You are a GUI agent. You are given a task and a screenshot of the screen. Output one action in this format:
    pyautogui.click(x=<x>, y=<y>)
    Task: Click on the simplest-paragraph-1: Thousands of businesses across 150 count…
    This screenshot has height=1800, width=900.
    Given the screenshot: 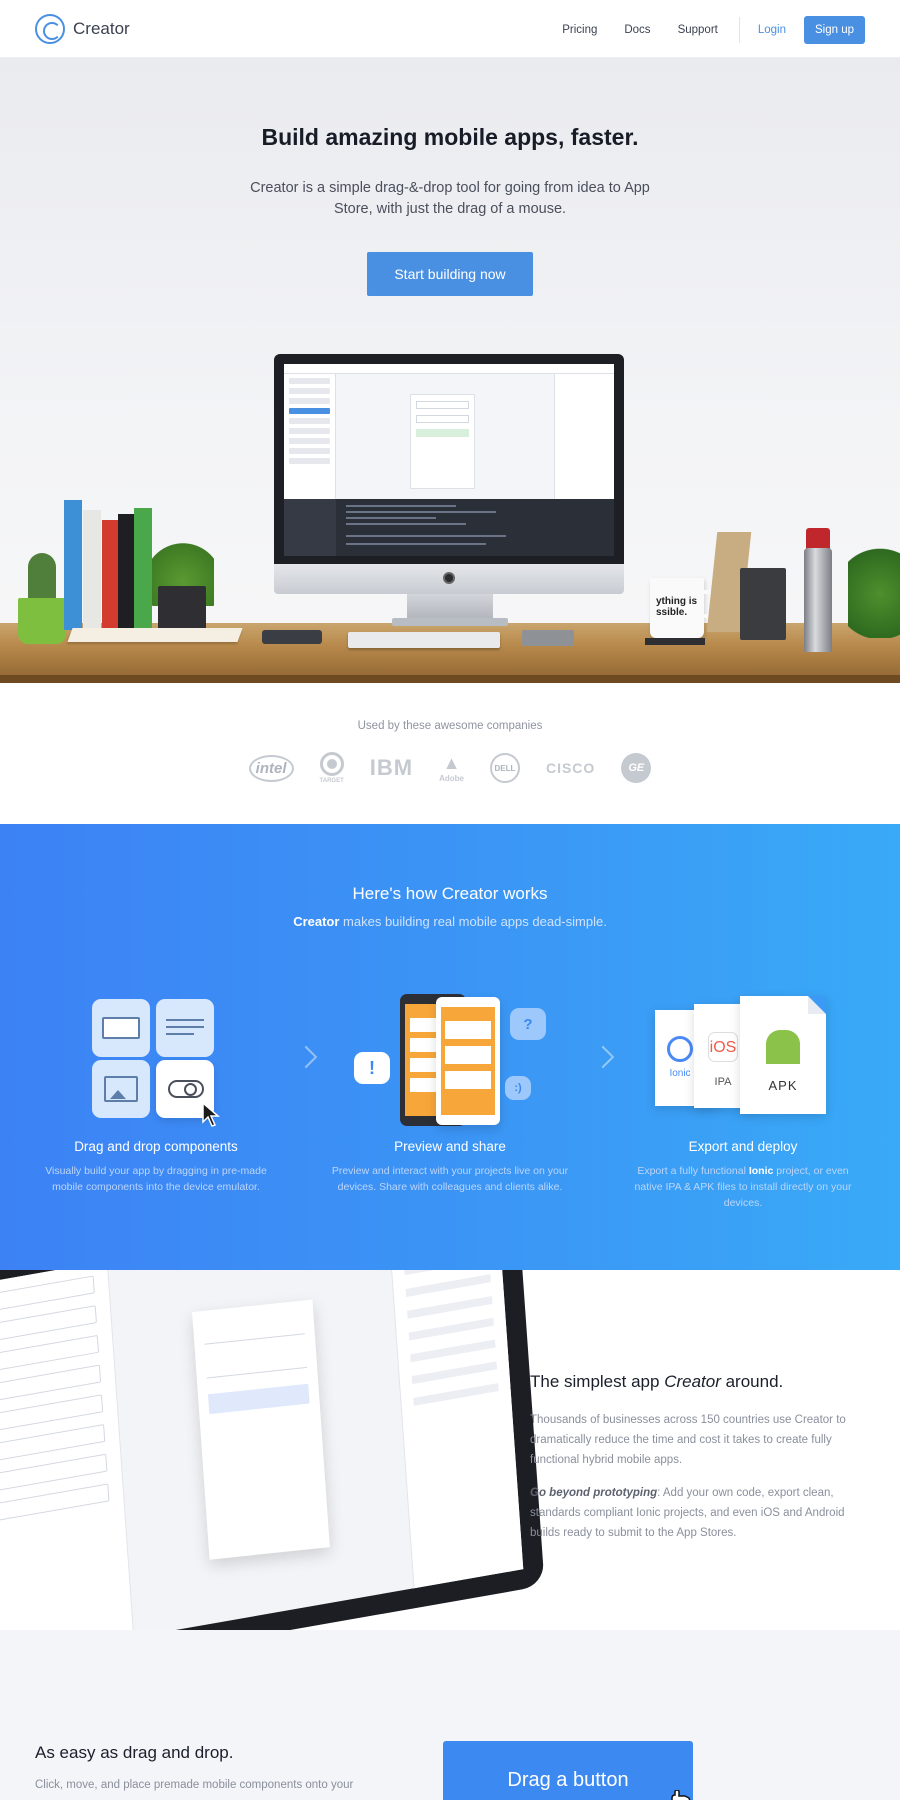 What is the action you would take?
    pyautogui.click(x=688, y=1440)
    